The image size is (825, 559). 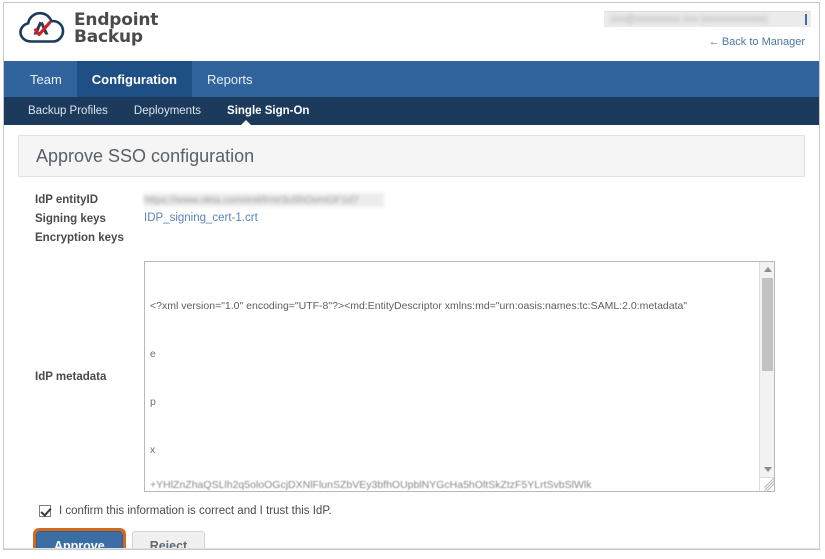 I want to click on back-to-manager-label: Back to Manager, so click(x=763, y=42).